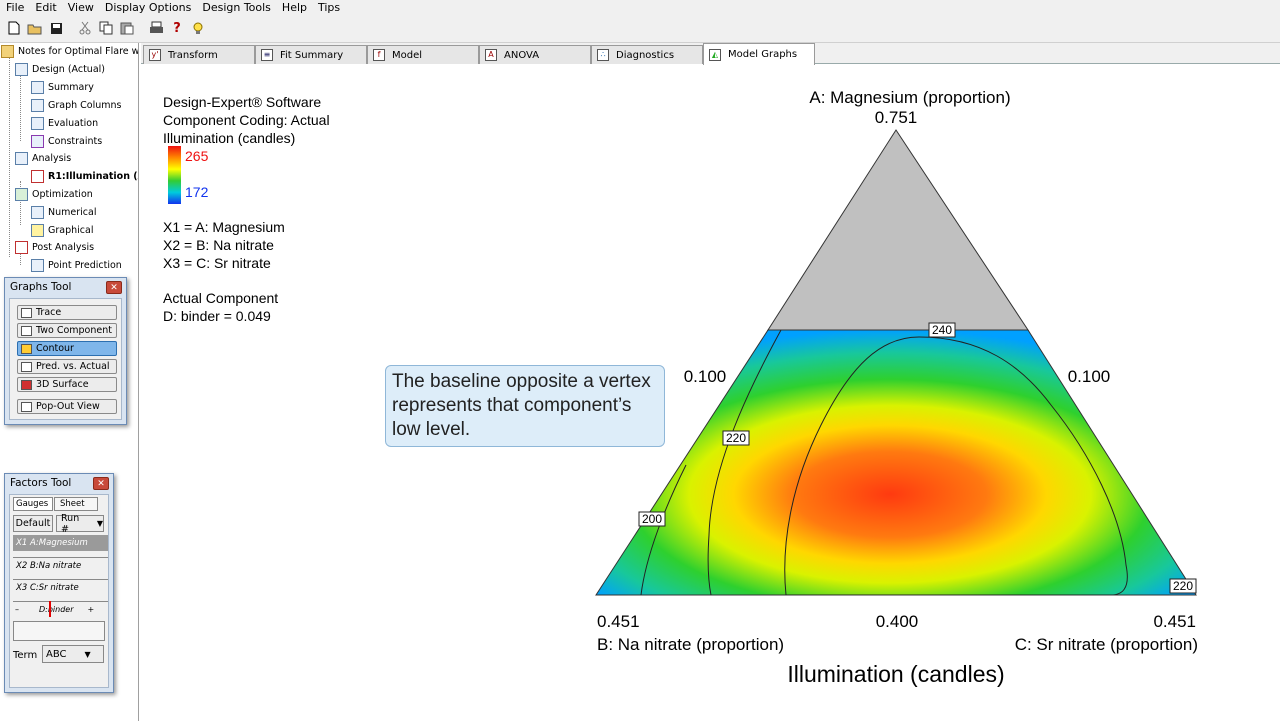  I want to click on tree-numerical: Numerical, so click(63, 212).